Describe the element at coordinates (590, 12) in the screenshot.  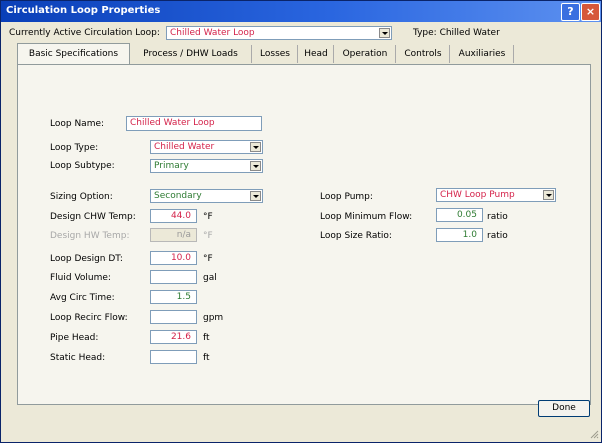
I see `close-button: ×` at that location.